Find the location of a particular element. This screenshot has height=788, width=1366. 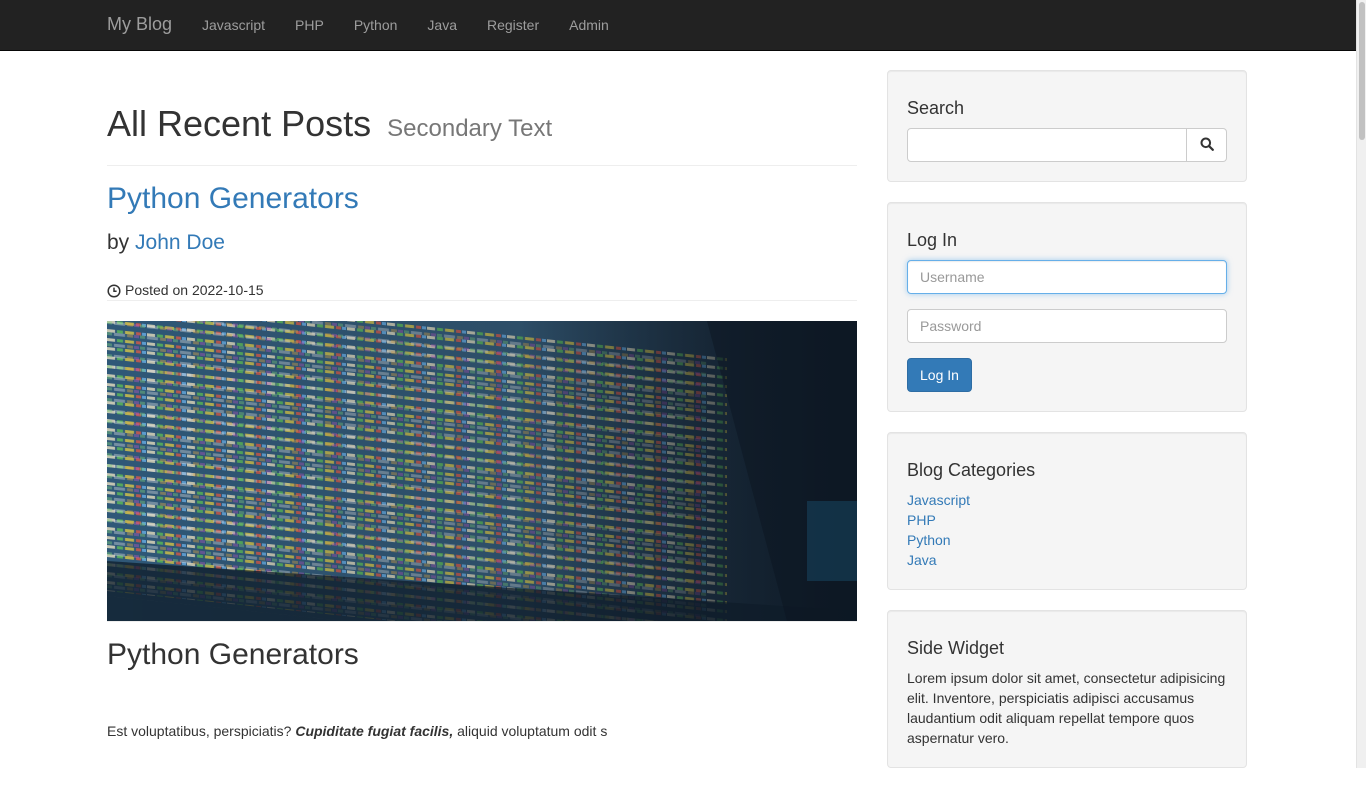

search-button is located at coordinates (1207, 145).